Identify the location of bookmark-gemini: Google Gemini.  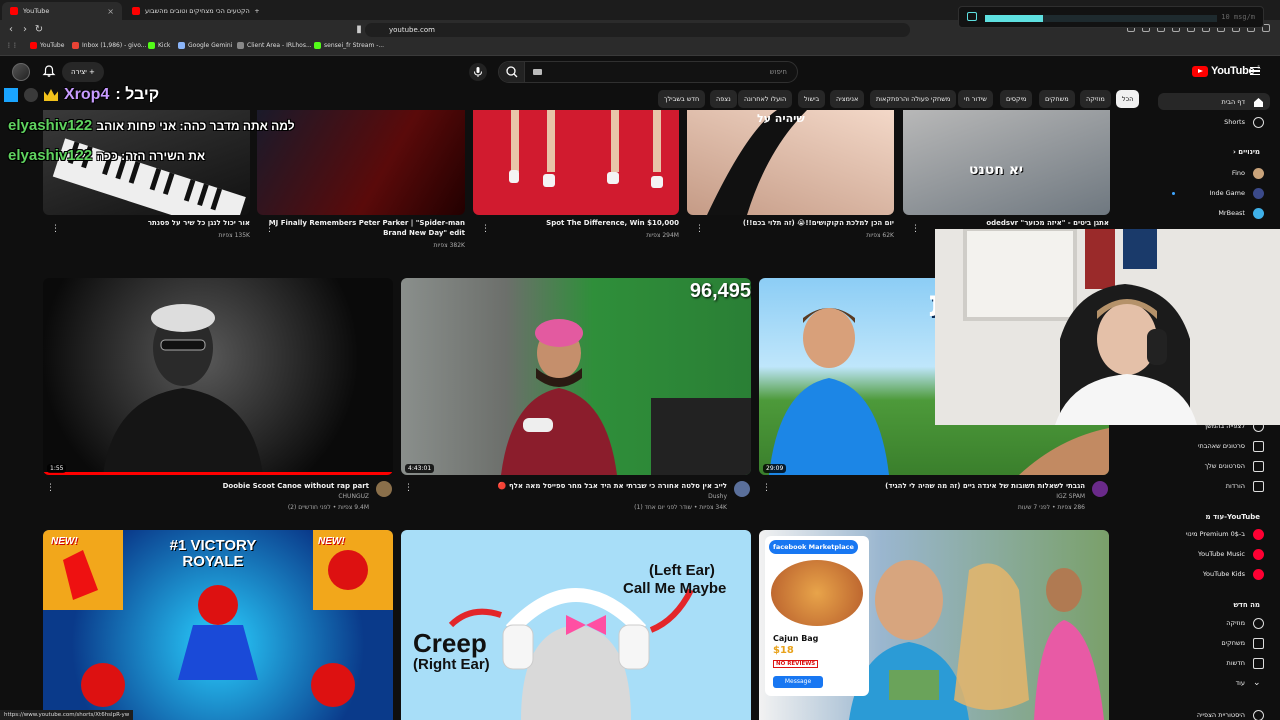
(205, 45).